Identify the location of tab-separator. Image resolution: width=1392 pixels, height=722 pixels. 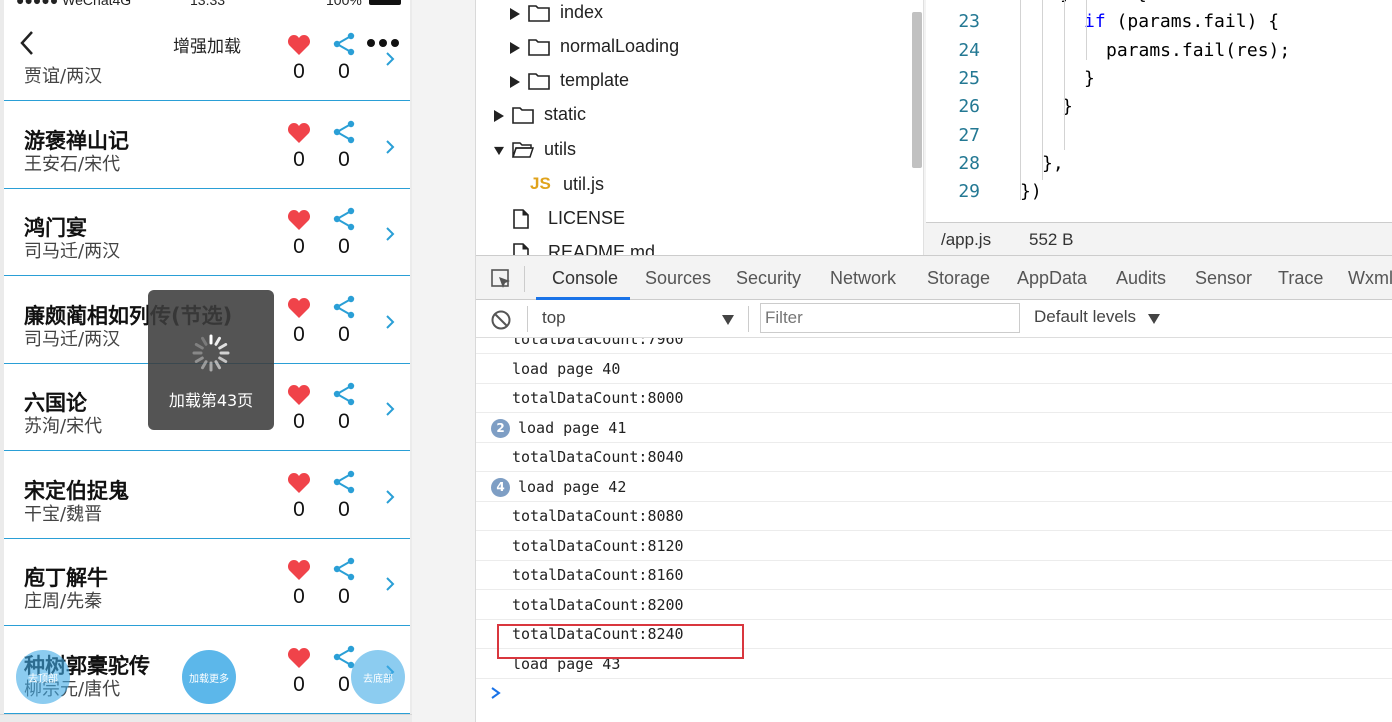
(524, 279).